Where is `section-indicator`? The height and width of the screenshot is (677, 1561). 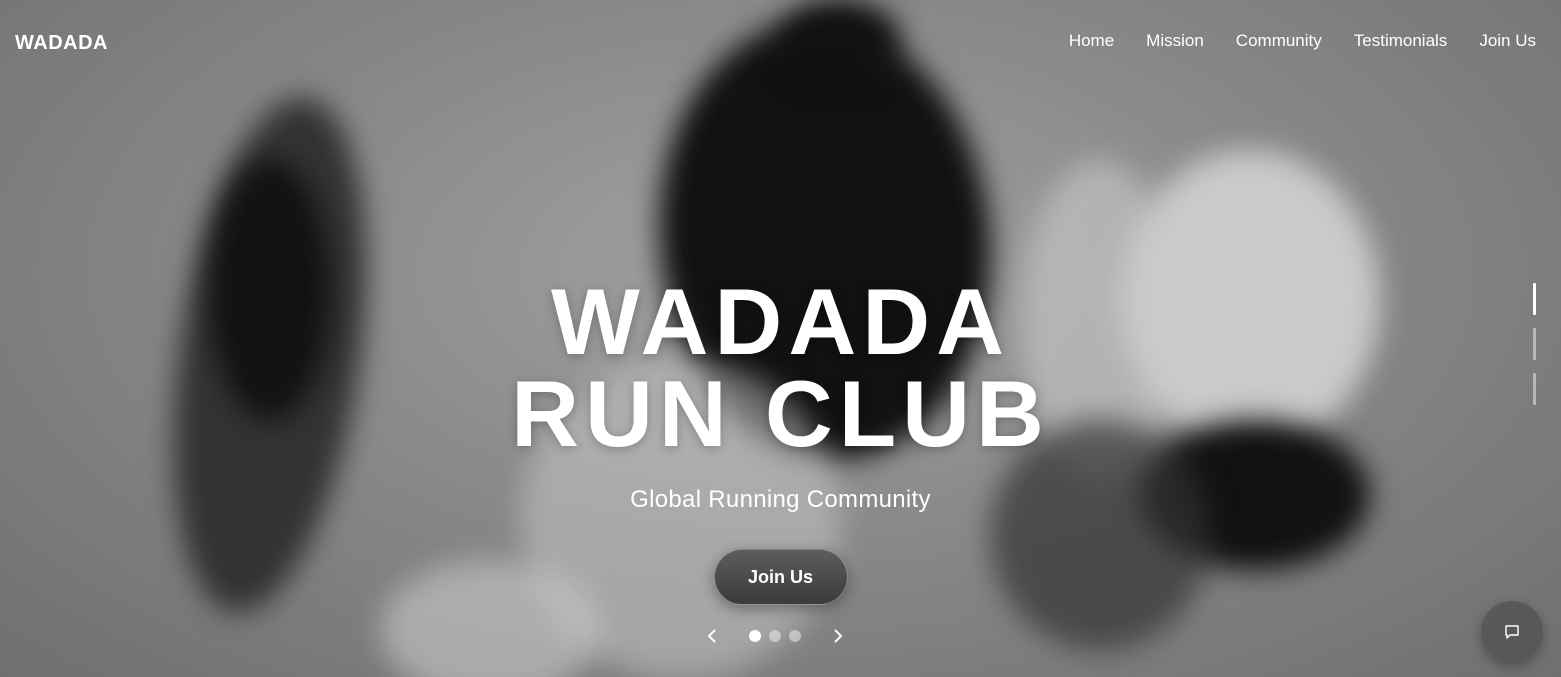 section-indicator is located at coordinates (1534, 344).